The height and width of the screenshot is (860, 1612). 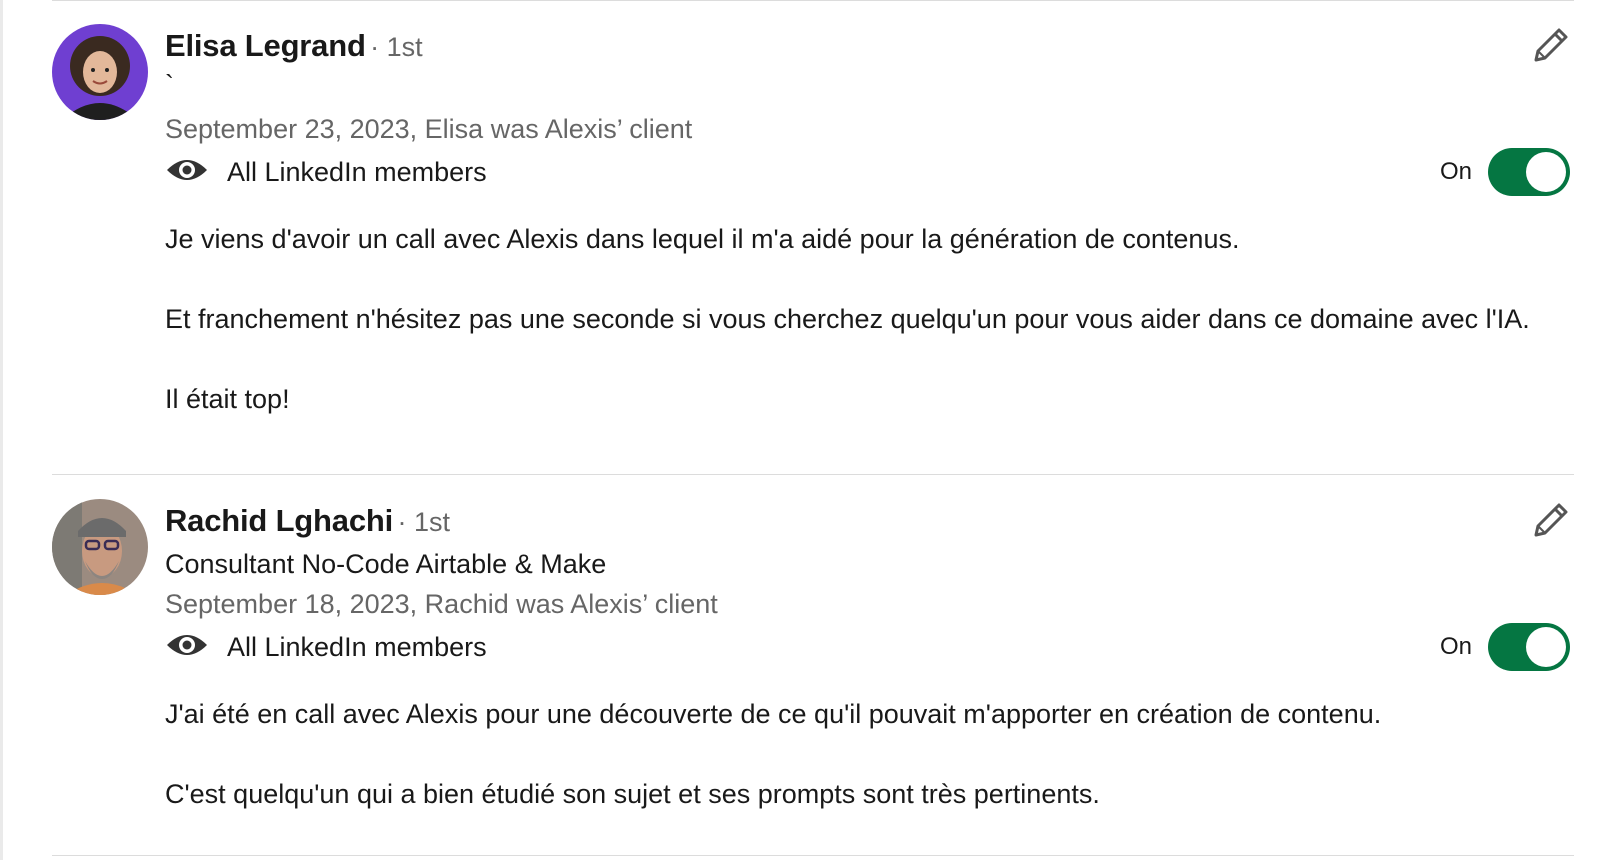 I want to click on recommender-headline: Consultant No-Code Airtable & Make, so click(x=386, y=564).